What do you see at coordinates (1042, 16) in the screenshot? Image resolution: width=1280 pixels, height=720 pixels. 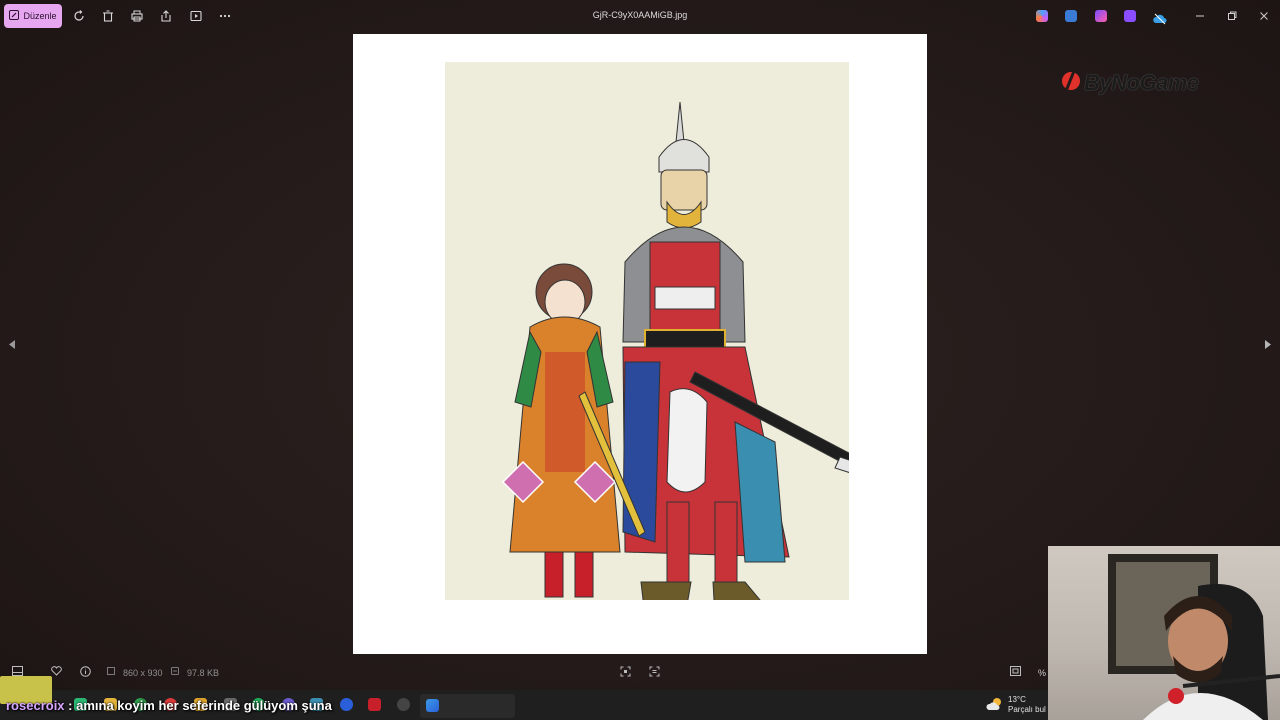 I see `copilot-icon` at bounding box center [1042, 16].